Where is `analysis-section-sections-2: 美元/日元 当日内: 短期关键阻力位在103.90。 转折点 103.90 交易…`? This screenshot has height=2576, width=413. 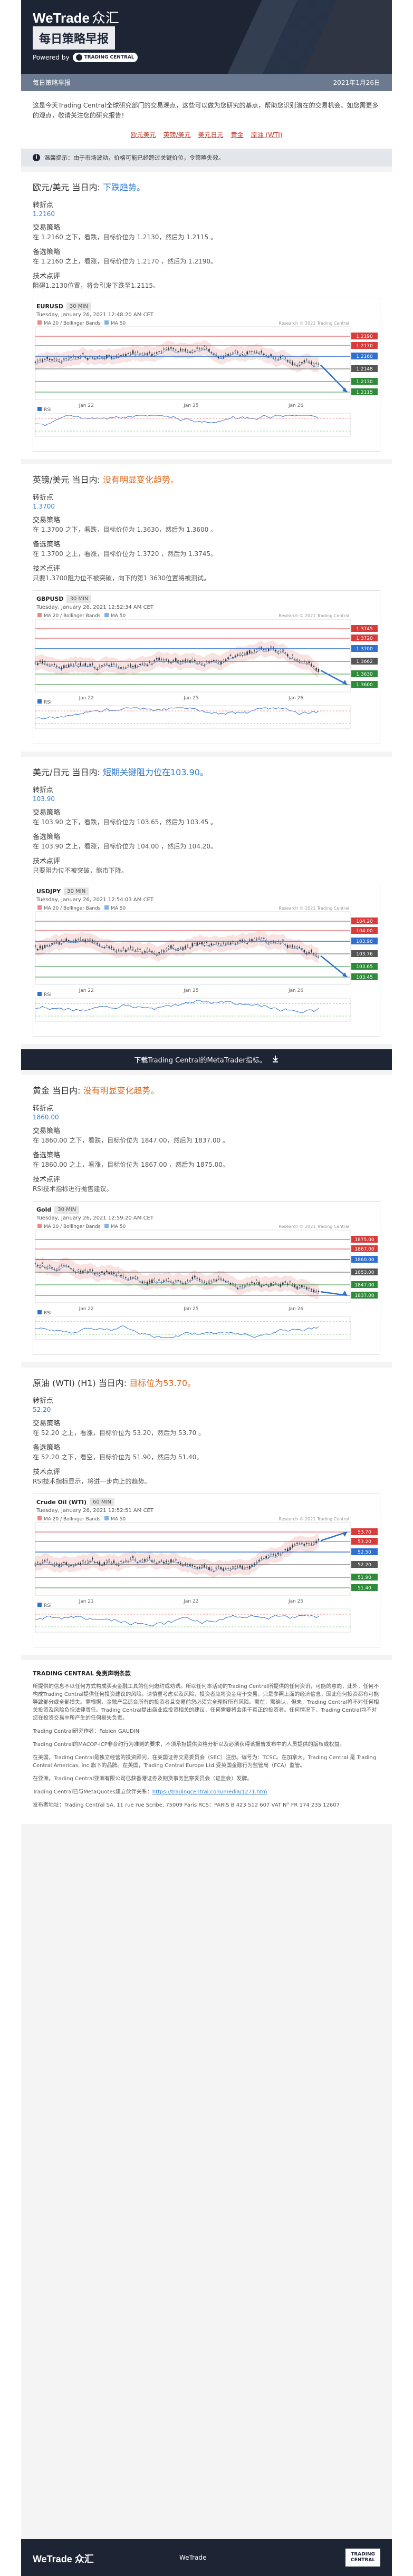
analysis-section-sections-2: 美元/日元 当日内: 短期关键阻力位在103.90。 转折点 103.90 交易… is located at coordinates (206, 900).